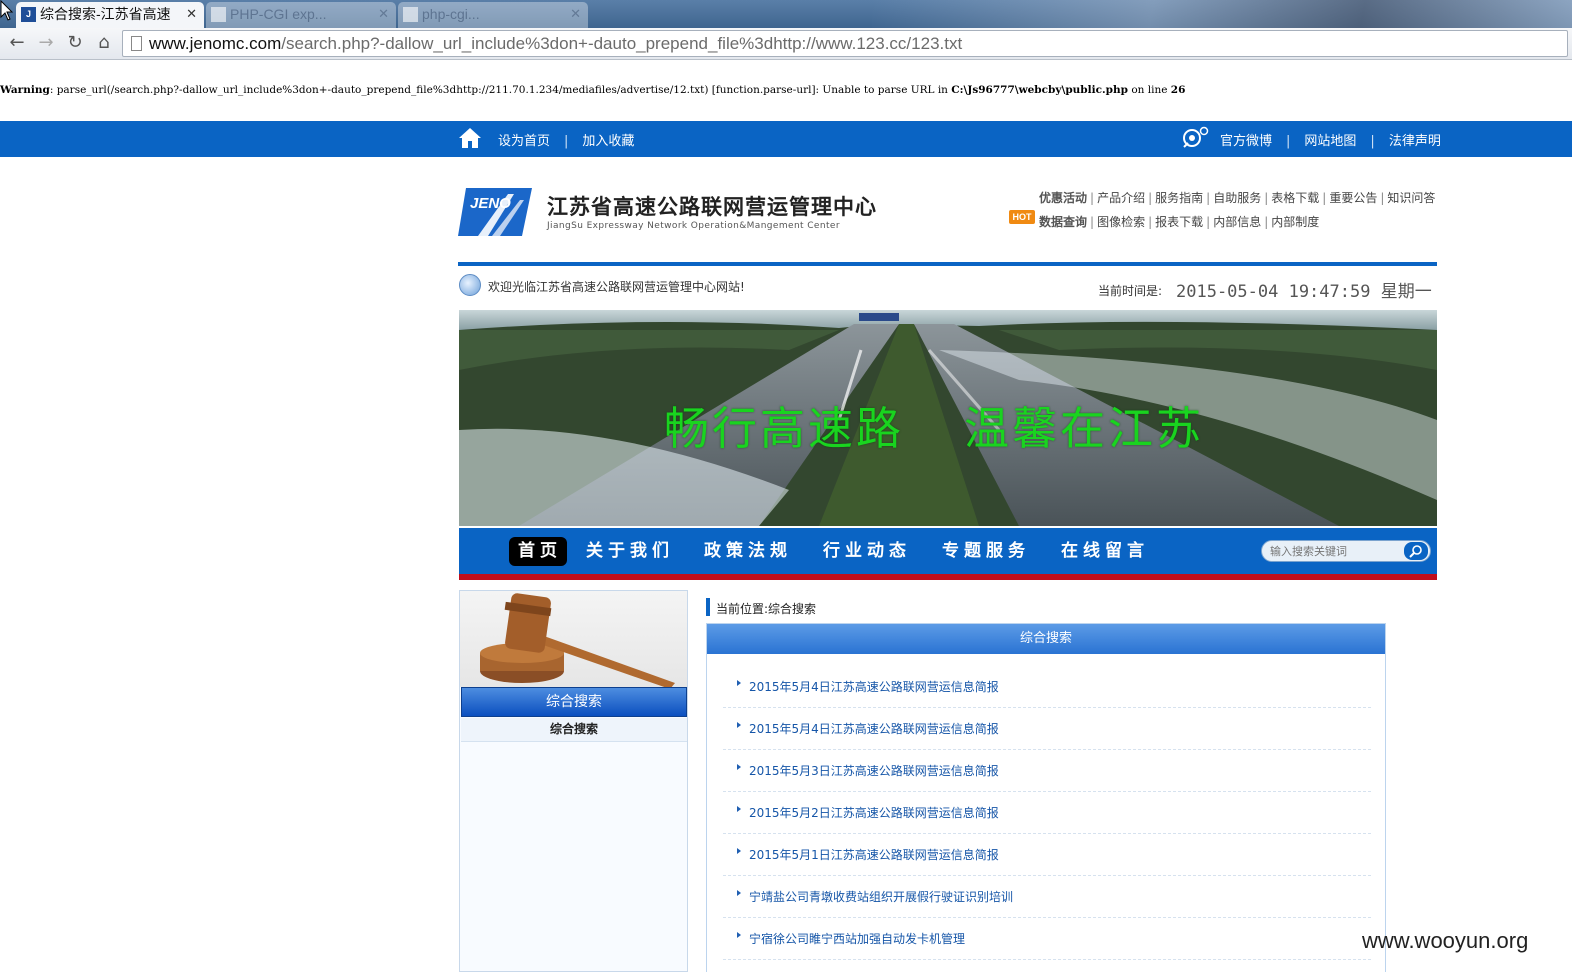  Describe the element at coordinates (712, 207) in the screenshot. I see `org-name-cn: 江苏省高速公路联网营运管理中心` at that location.